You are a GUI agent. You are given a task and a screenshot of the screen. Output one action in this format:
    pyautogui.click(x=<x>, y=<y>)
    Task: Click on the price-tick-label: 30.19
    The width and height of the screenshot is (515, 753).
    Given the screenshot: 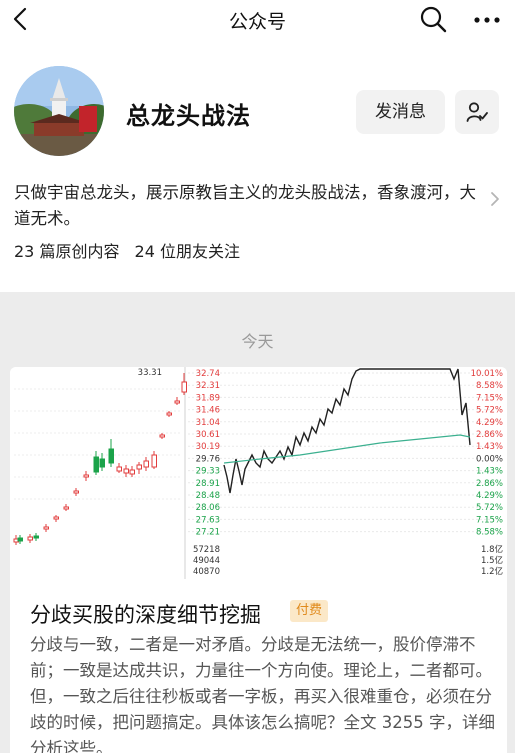 What is the action you would take?
    pyautogui.click(x=208, y=447)
    